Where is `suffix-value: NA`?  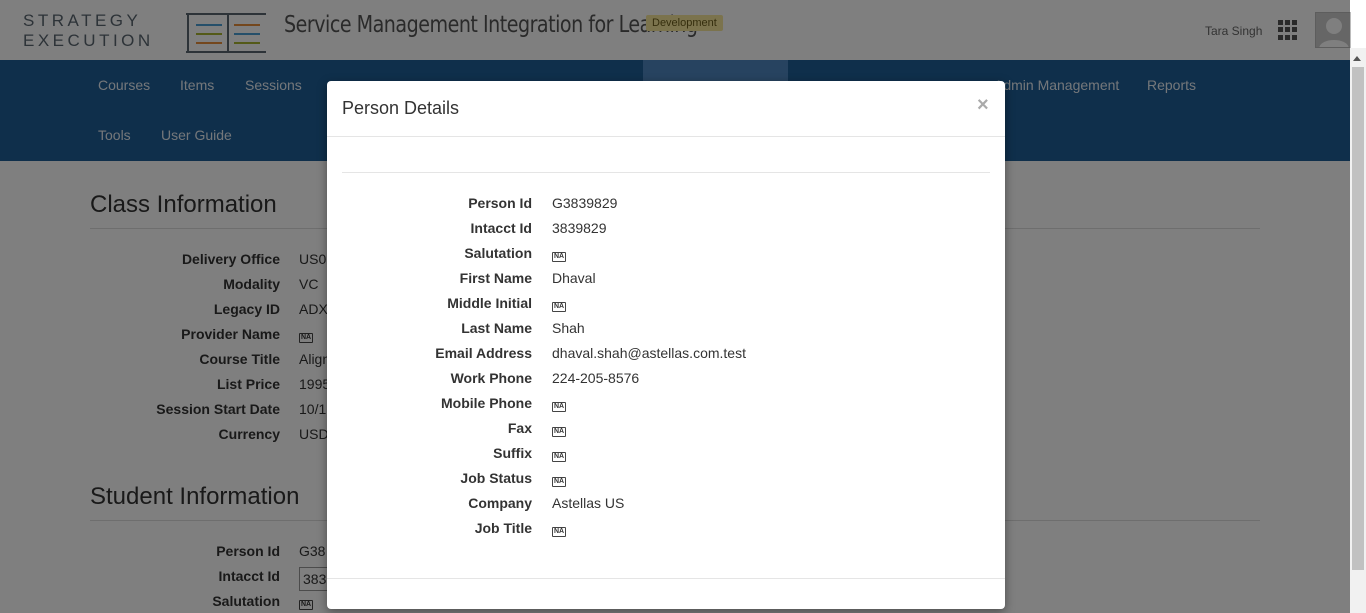 suffix-value: NA is located at coordinates (559, 453).